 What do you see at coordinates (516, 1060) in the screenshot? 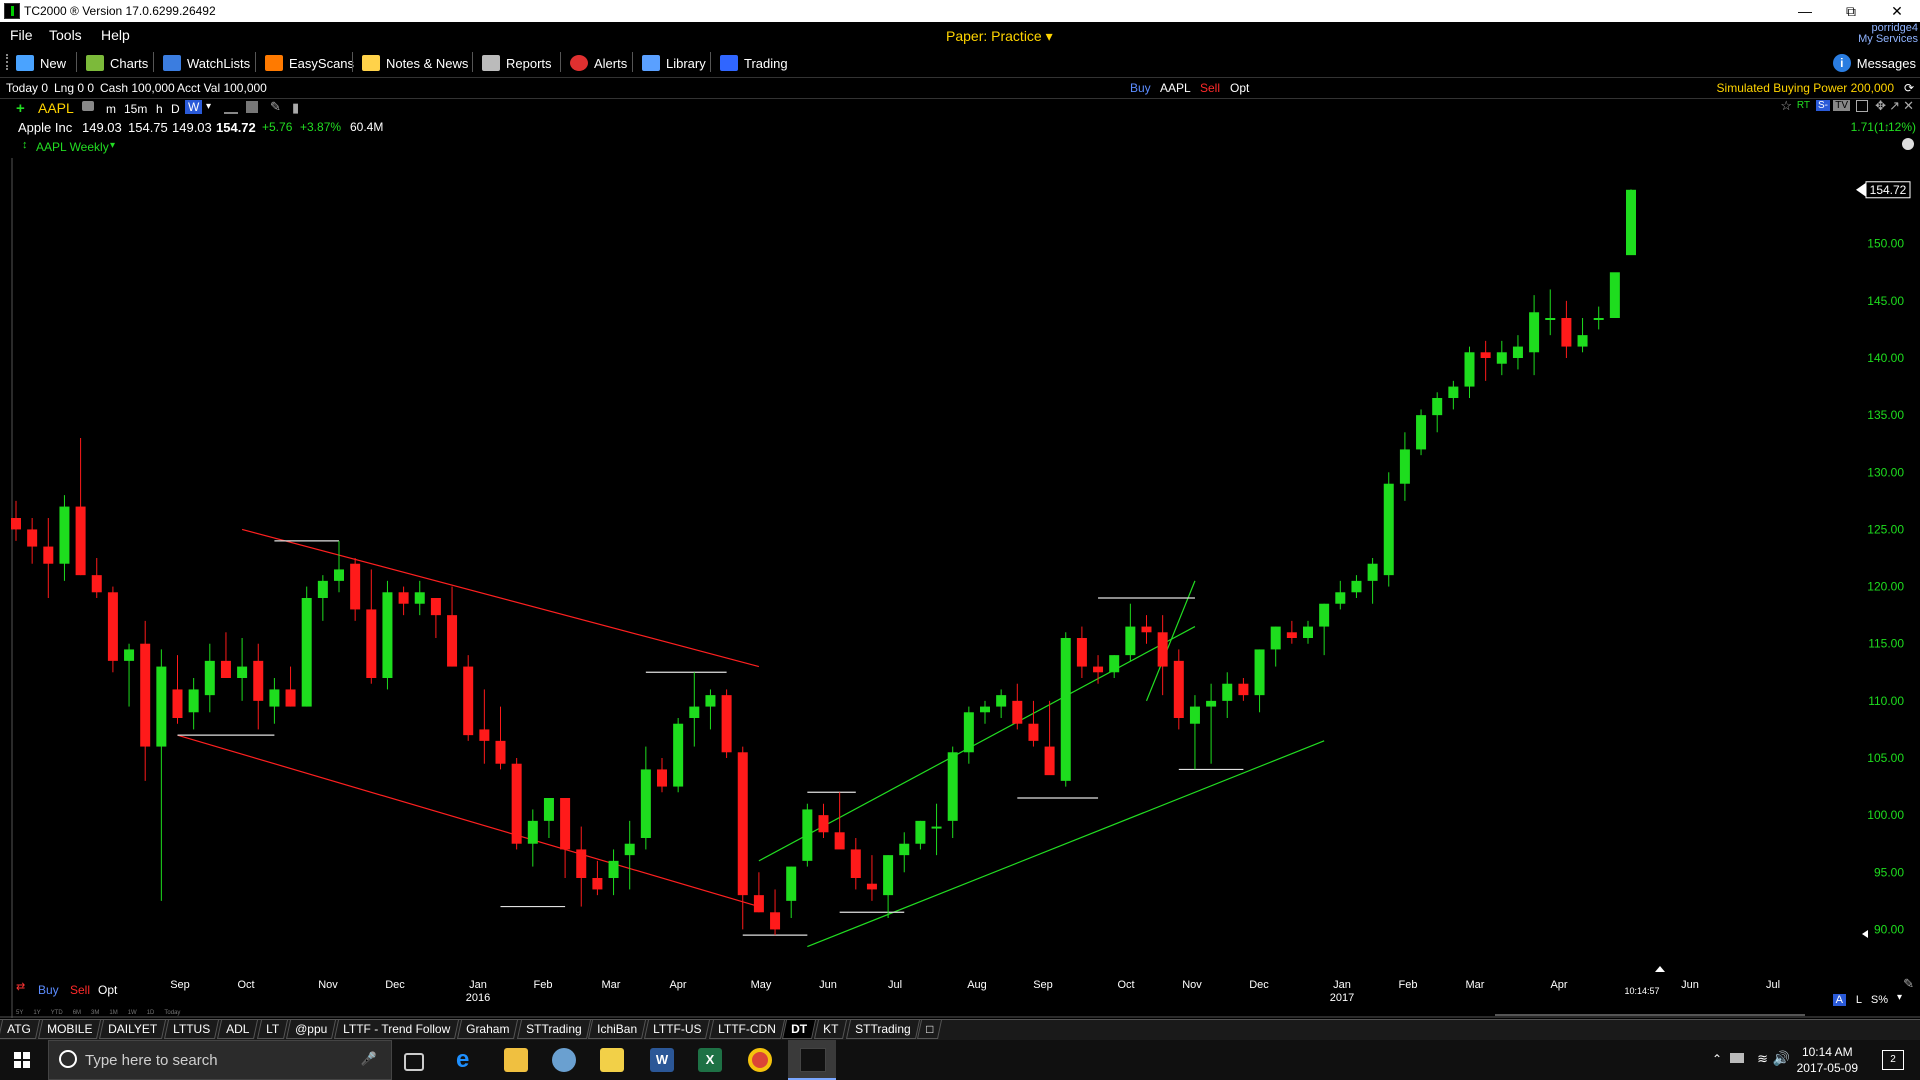
I see `file-explorer-icon` at bounding box center [516, 1060].